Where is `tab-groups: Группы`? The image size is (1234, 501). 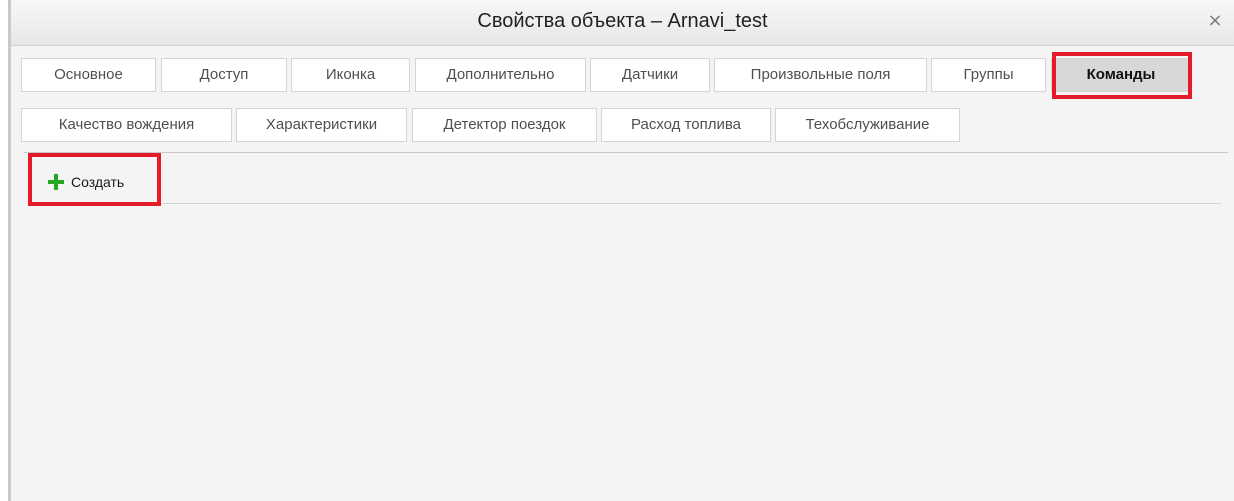 tab-groups: Группы is located at coordinates (988, 75).